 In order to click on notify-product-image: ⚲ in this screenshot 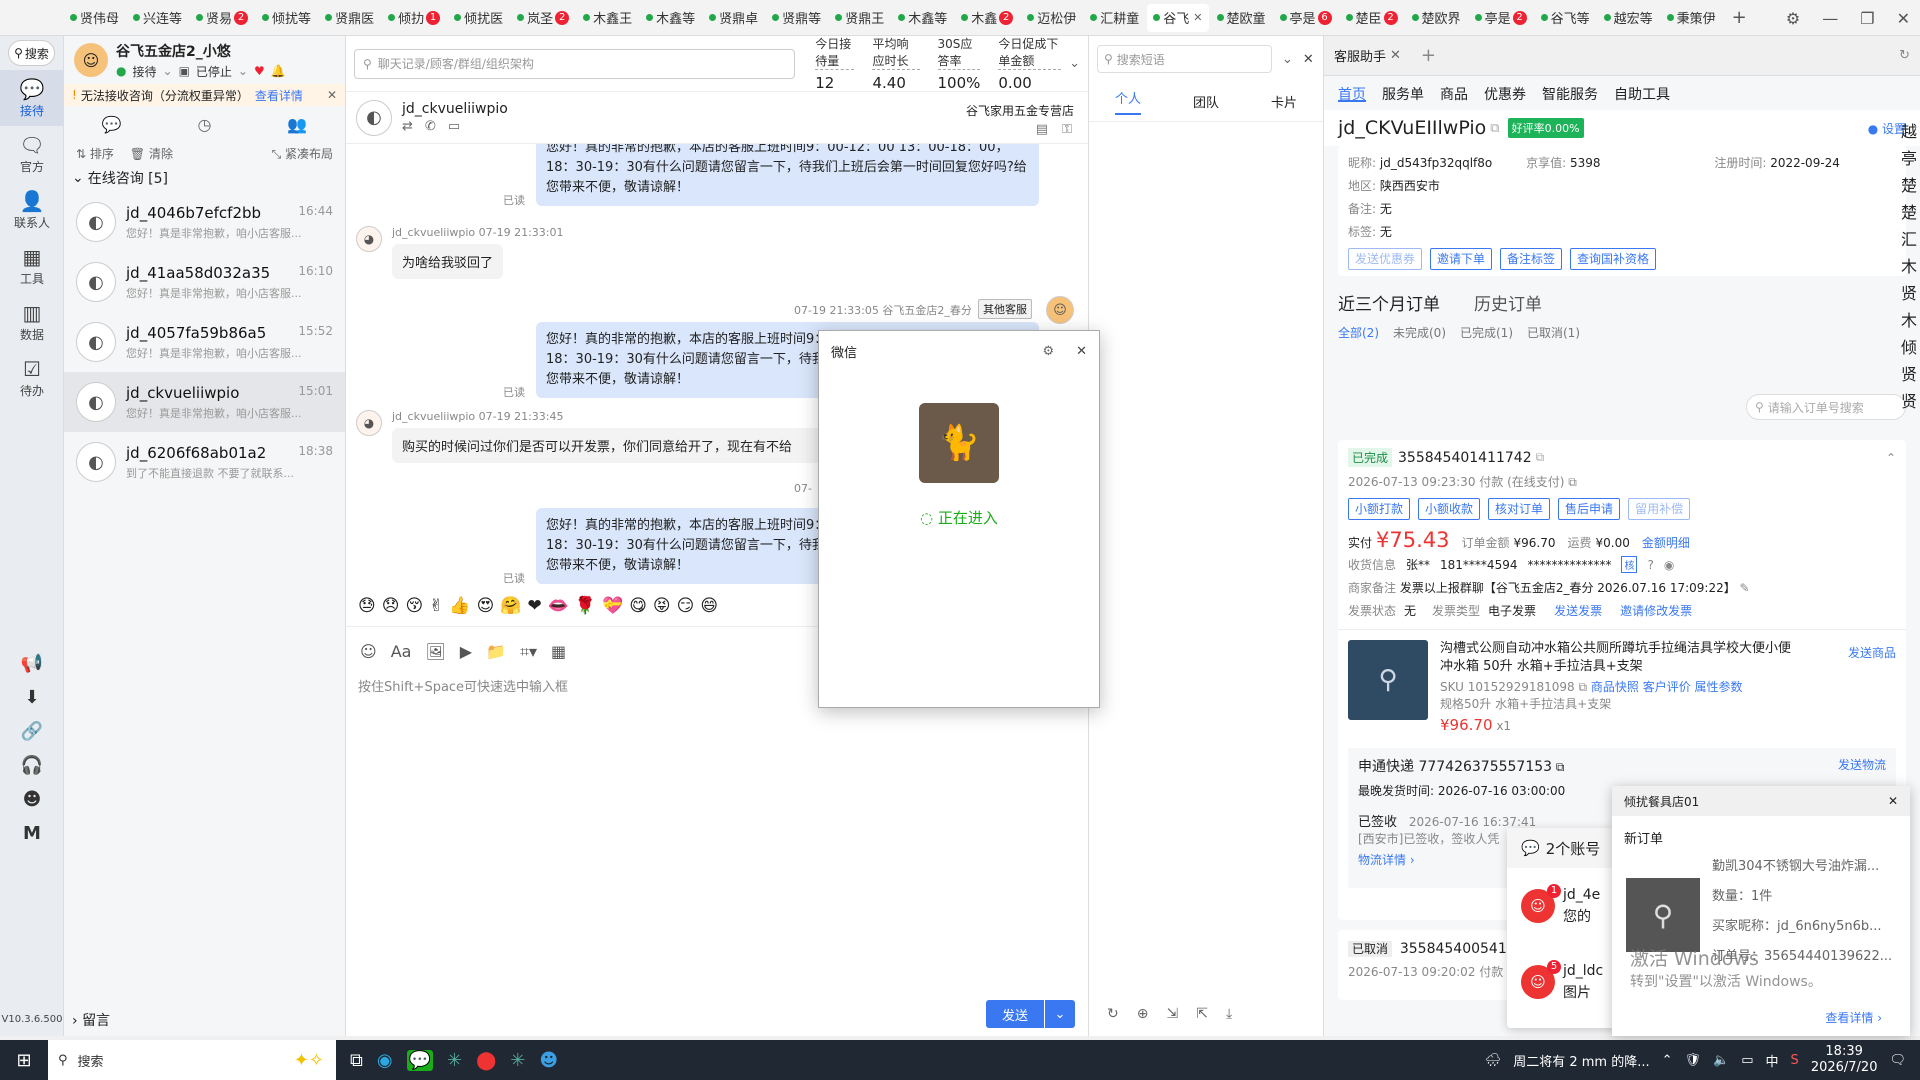, I will do `click(1663, 915)`.